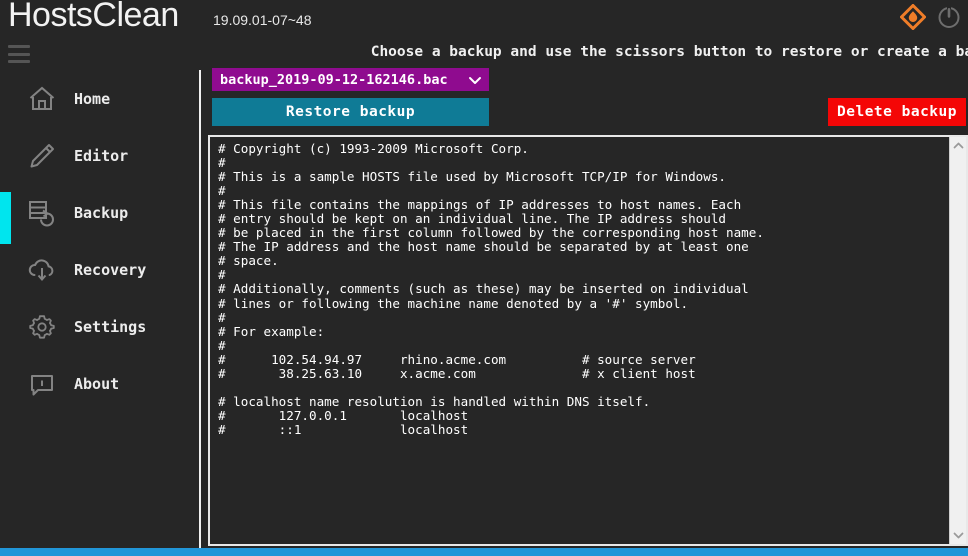 Image resolution: width=968 pixels, height=556 pixels. Describe the element at coordinates (5, 218) in the screenshot. I see `active-indicator` at that location.